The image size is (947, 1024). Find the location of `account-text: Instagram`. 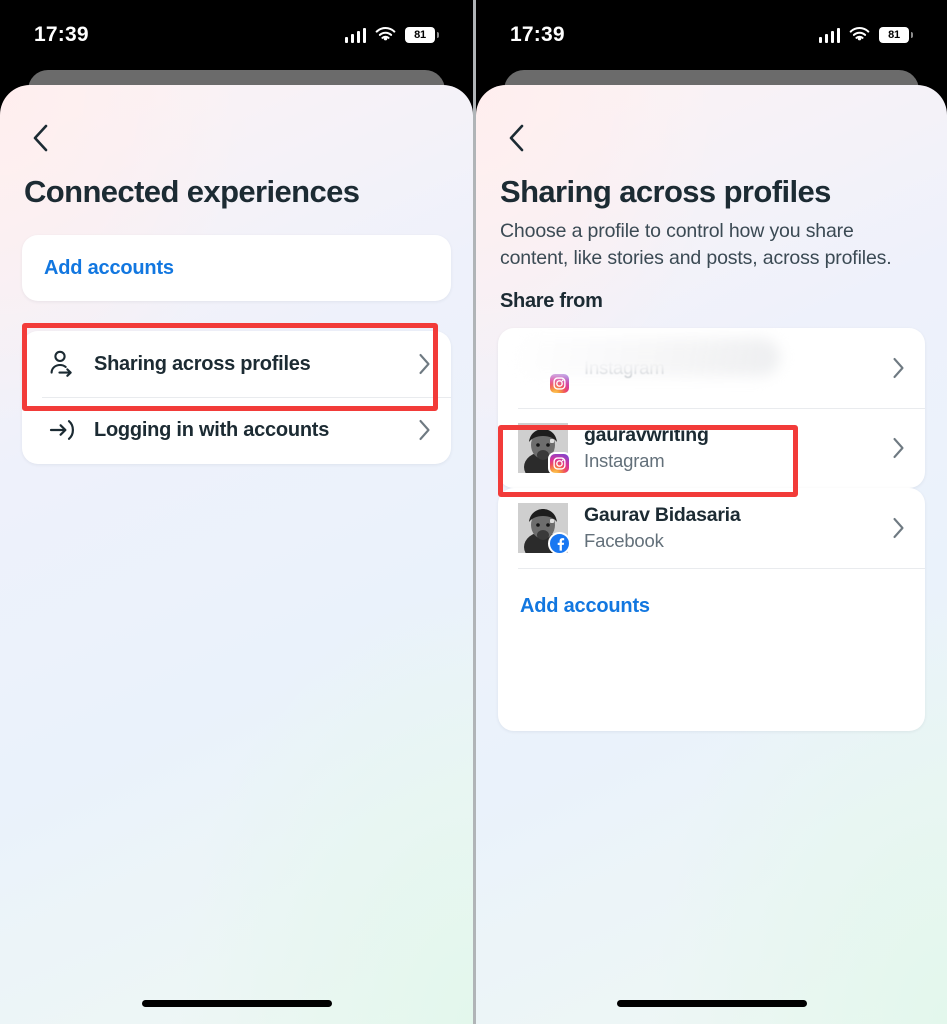

account-text: Instagram is located at coordinates (738, 367).